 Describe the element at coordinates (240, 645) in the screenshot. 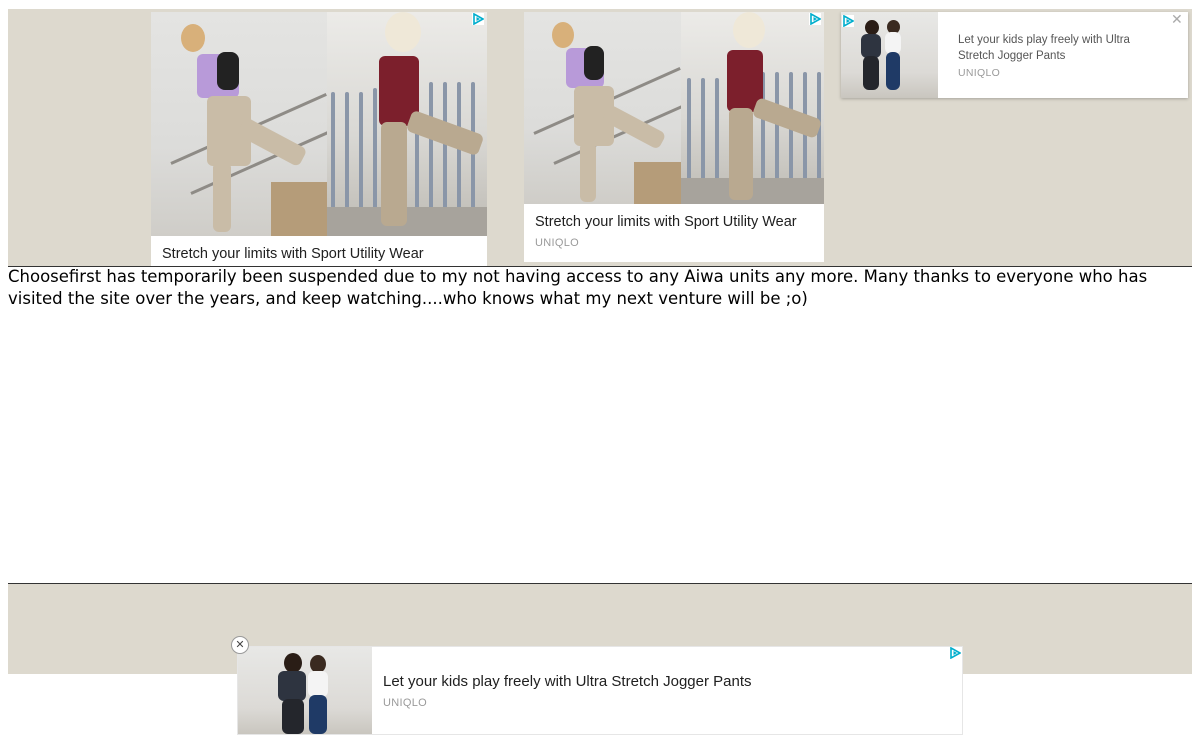

I see `close-anchor-ad-button: ✕` at that location.